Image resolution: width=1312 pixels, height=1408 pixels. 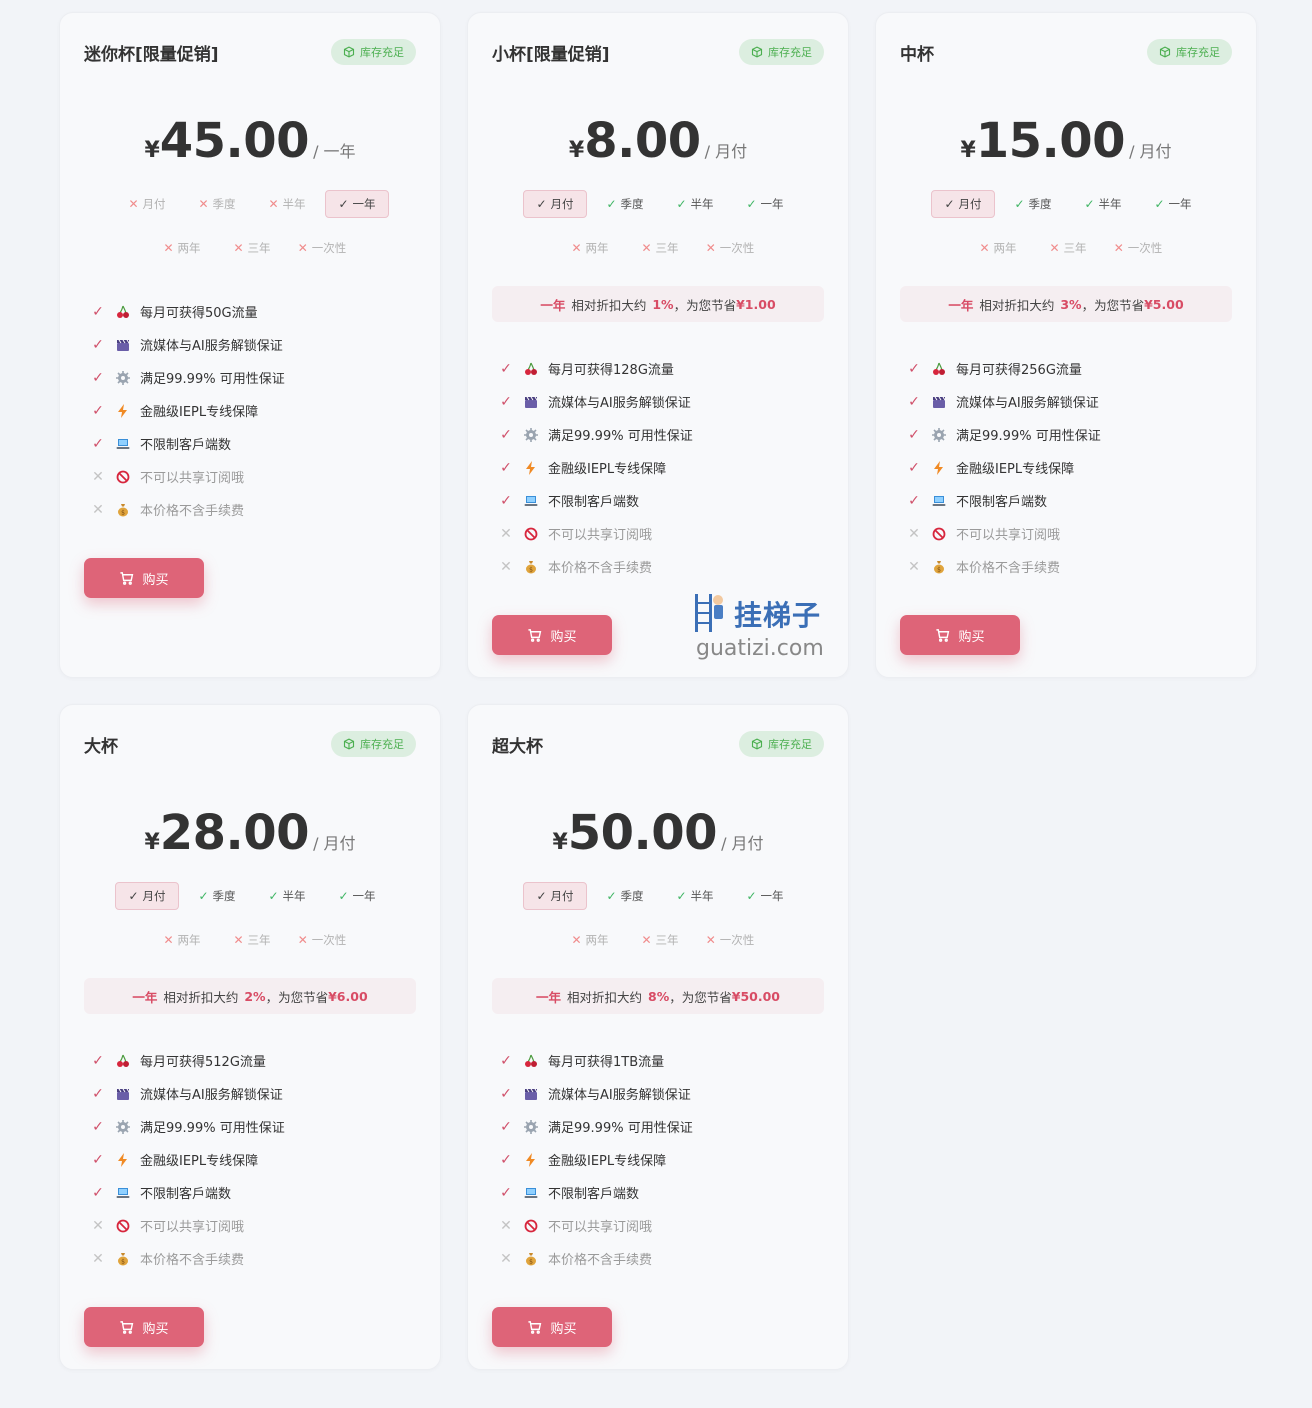 What do you see at coordinates (1071, 304) in the screenshot?
I see `discount-percent: 3%` at bounding box center [1071, 304].